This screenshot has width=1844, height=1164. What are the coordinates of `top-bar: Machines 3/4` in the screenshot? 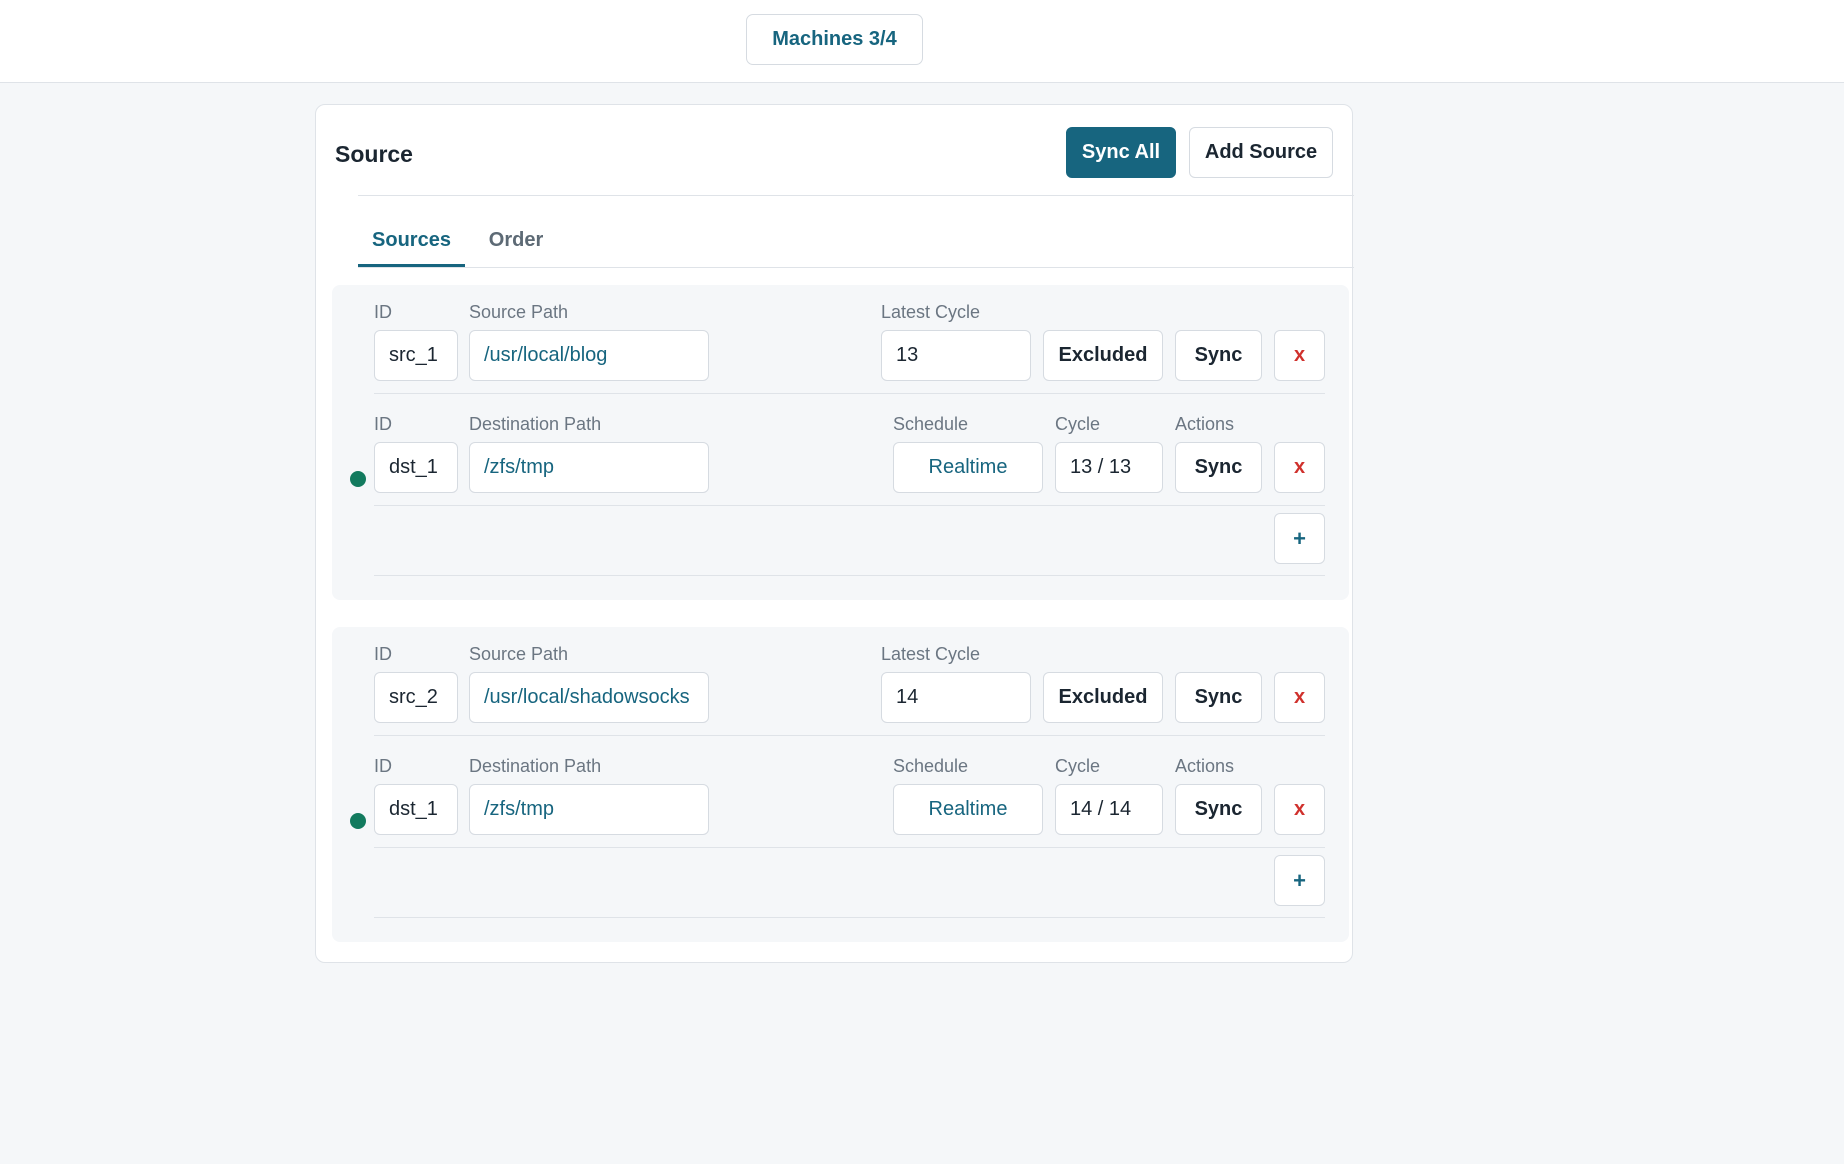 It's located at (922, 41).